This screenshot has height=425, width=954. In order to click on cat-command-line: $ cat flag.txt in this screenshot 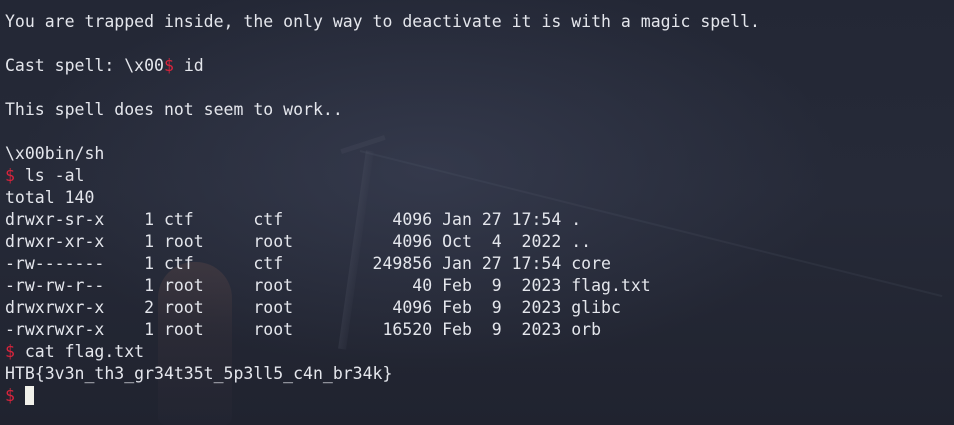, I will do `click(477, 352)`.